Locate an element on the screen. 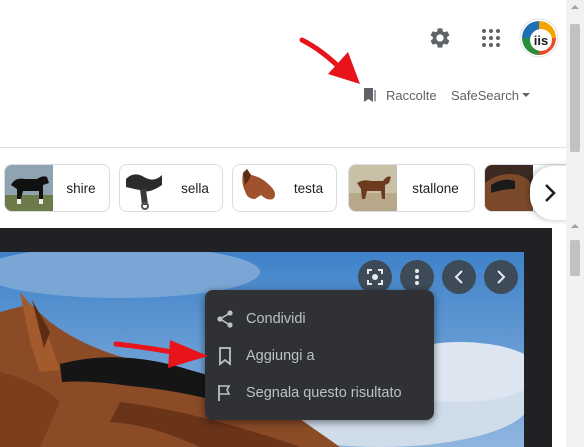 This screenshot has height=447, width=584. saddle-thumb is located at coordinates (144, 188).